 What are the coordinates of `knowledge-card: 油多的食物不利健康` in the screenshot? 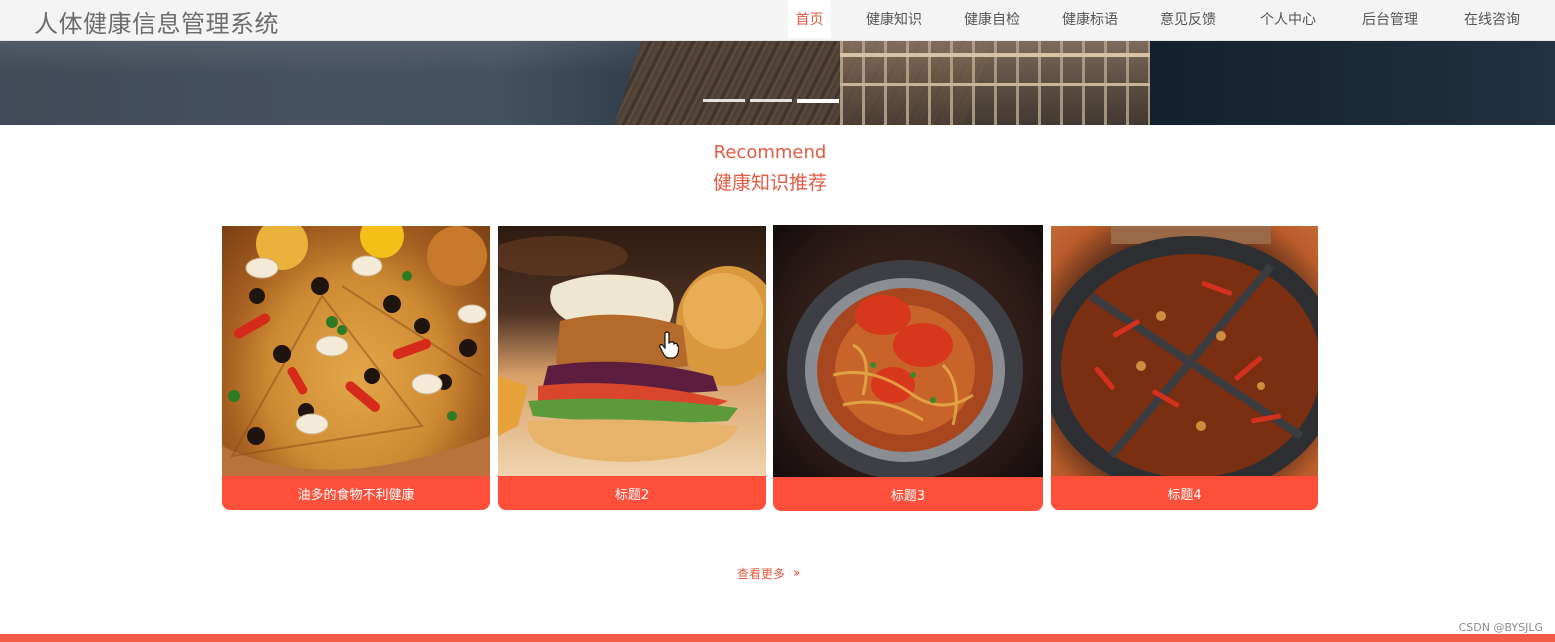 It's located at (356, 368).